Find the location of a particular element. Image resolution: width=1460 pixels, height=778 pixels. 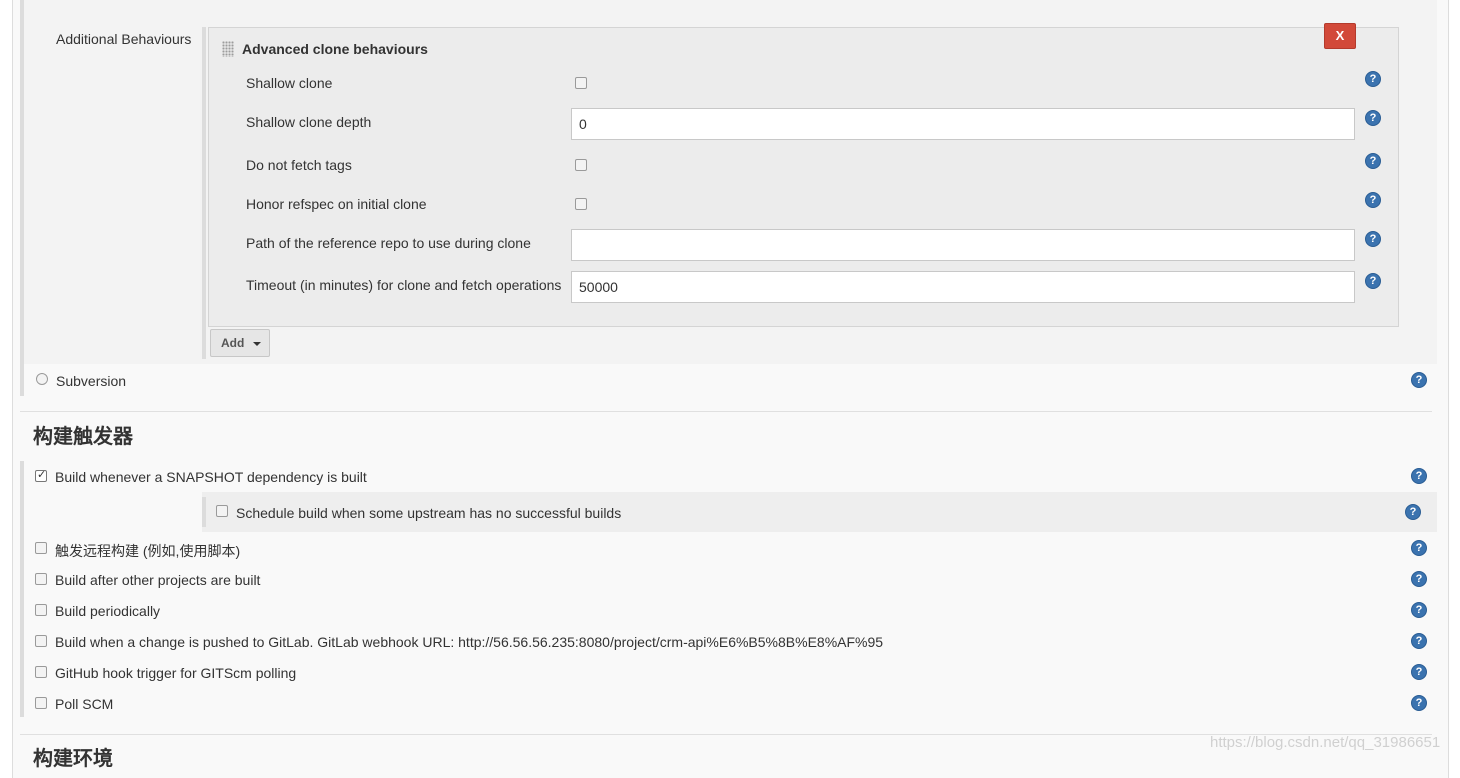

environment-section-title: 构建环境 is located at coordinates (73, 758).